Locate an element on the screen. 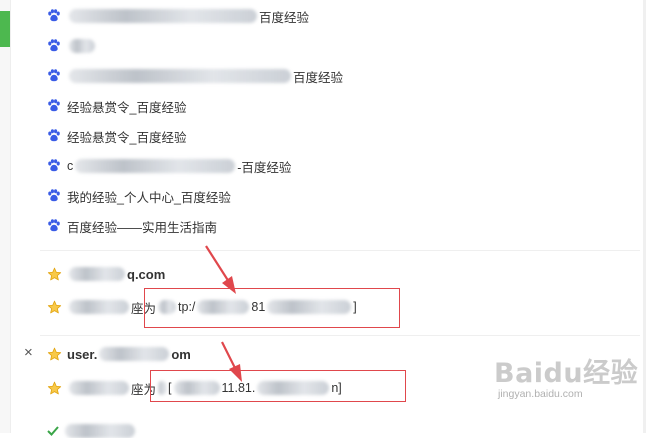 This screenshot has height=438, width=646. checkmark-icon is located at coordinates (53, 431).